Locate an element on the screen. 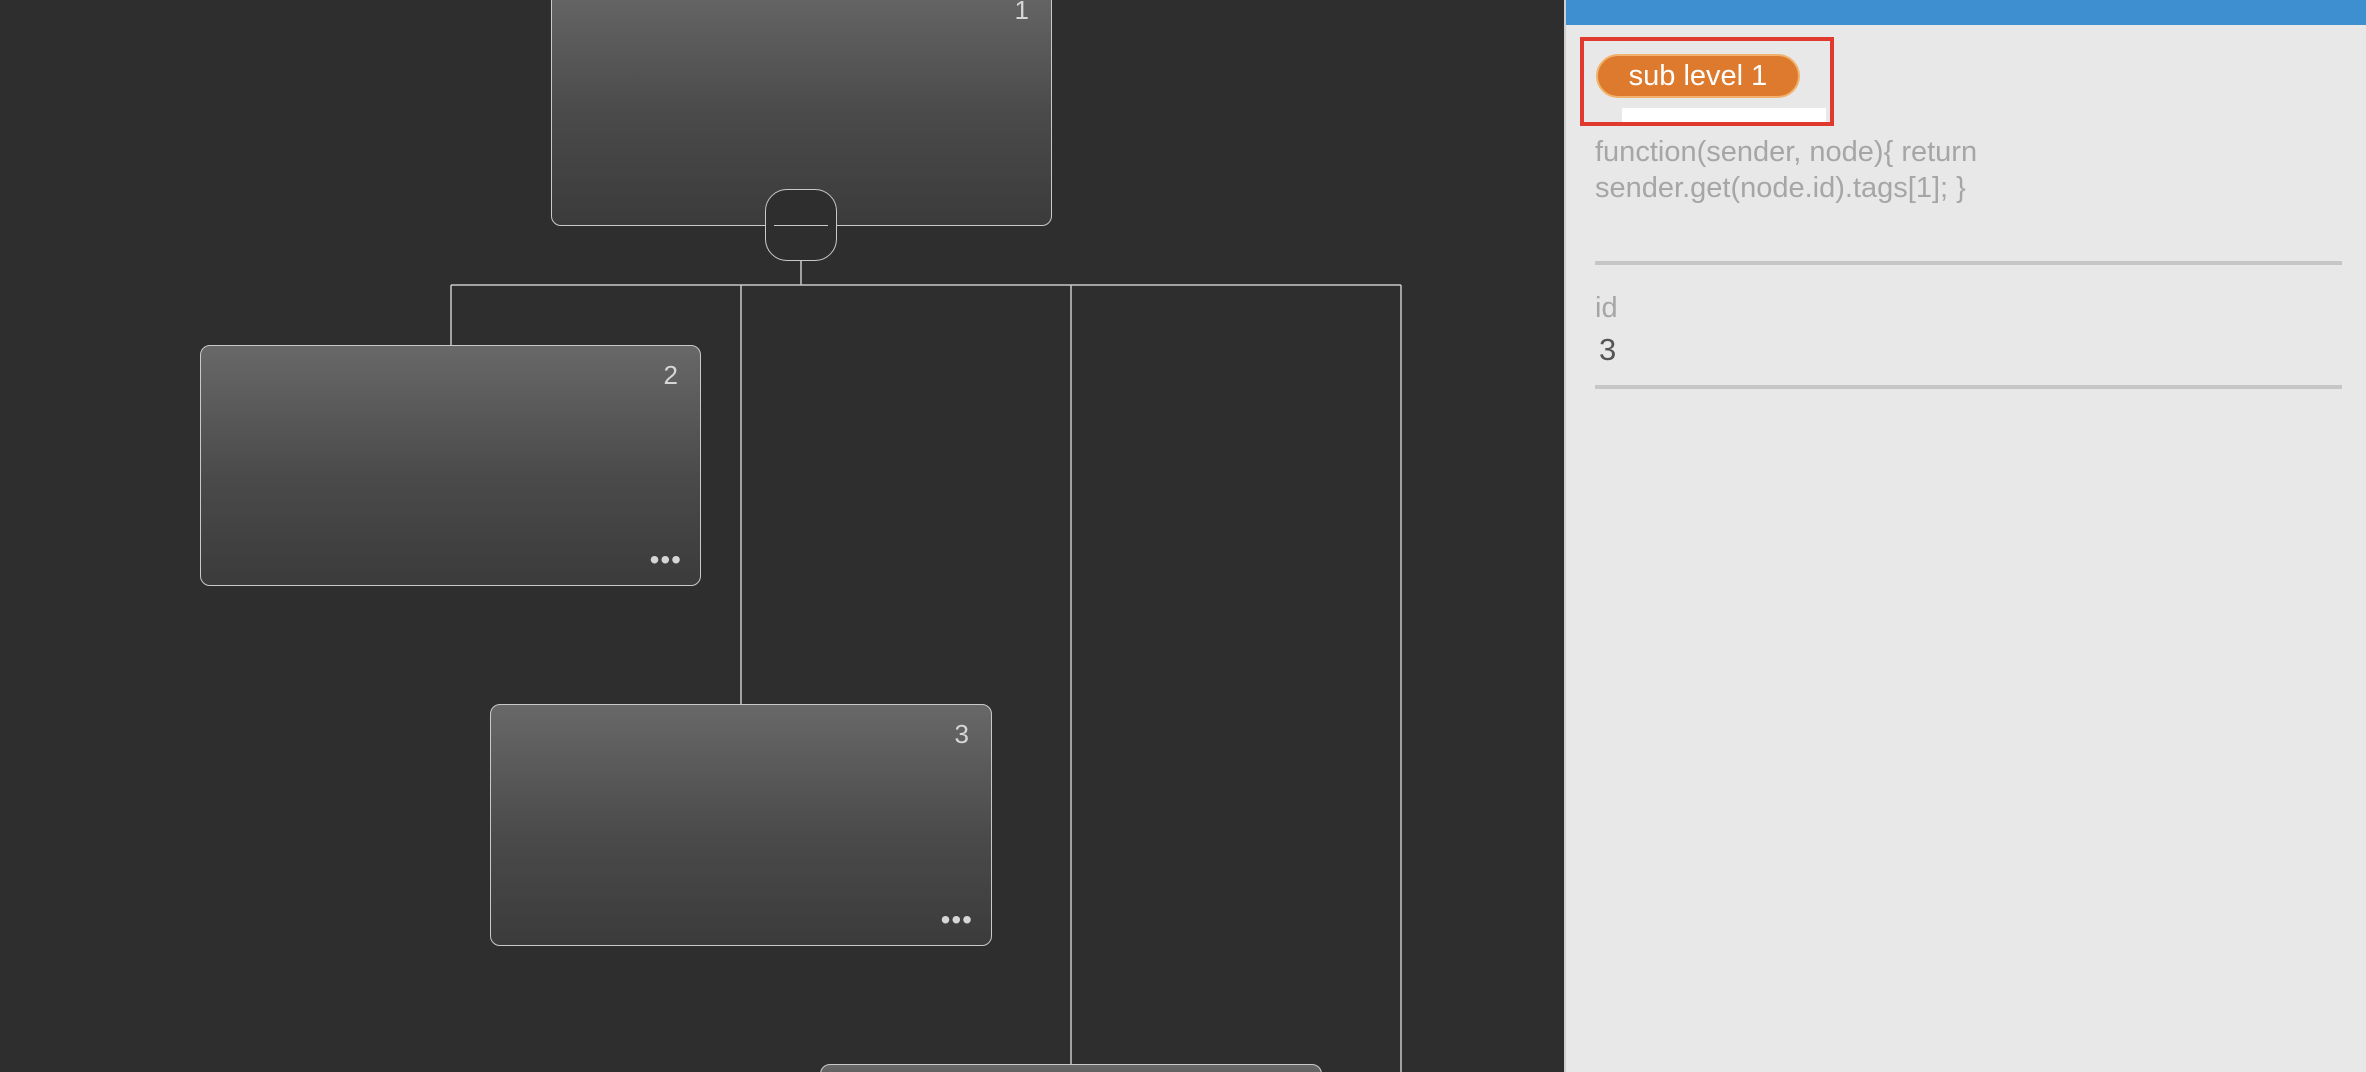  id-field-input is located at coordinates (1967, 350).